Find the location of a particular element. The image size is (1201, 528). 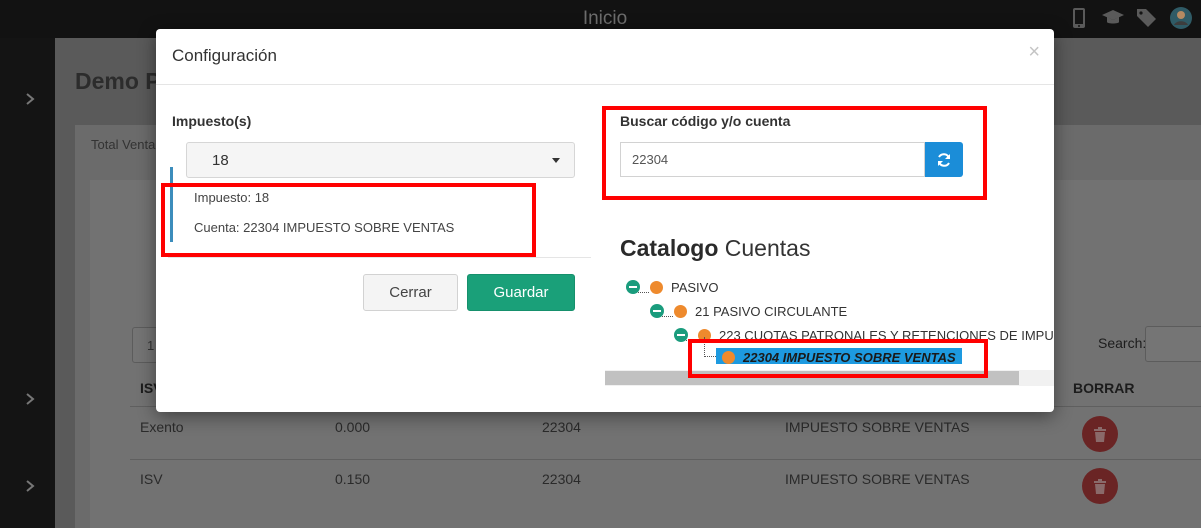

table-divider is located at coordinates (665, 459).